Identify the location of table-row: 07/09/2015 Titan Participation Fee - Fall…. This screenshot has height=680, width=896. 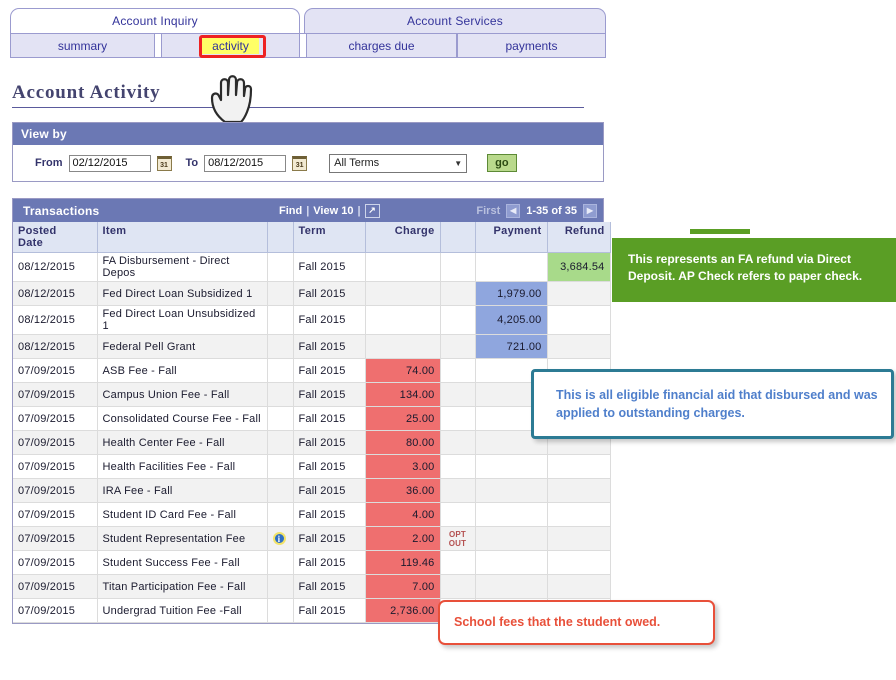
(312, 586).